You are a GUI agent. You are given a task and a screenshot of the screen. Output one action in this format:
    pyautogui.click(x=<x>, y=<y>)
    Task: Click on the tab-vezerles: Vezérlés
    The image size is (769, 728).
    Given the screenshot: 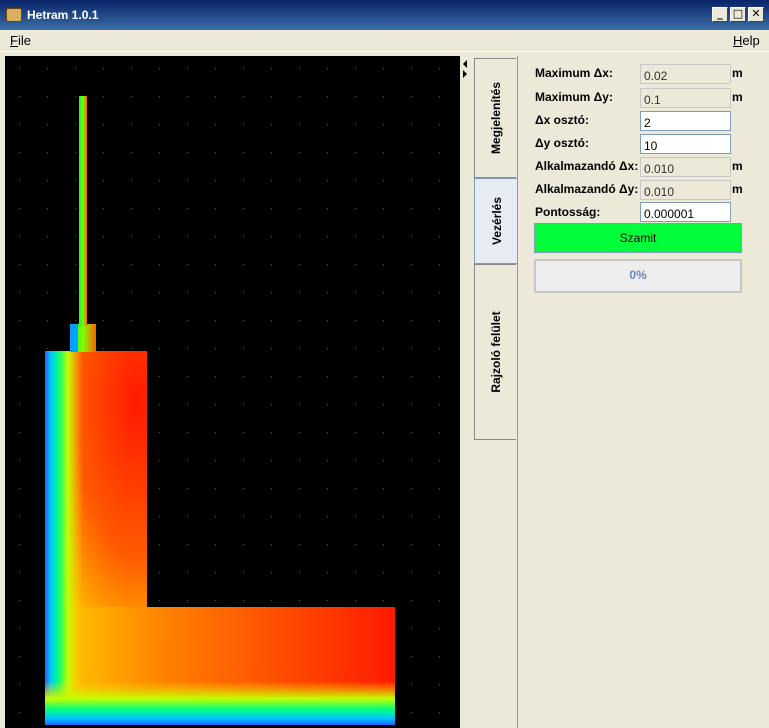 What is the action you would take?
    pyautogui.click(x=496, y=221)
    